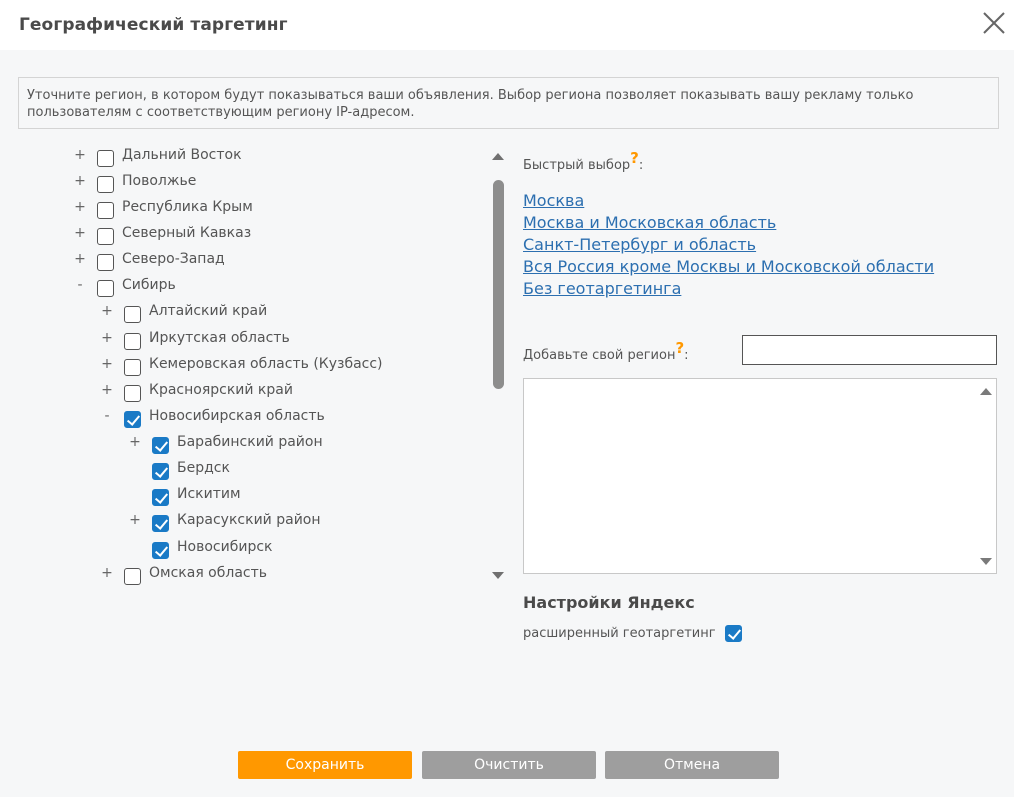 The height and width of the screenshot is (797, 1014). What do you see at coordinates (577, 165) in the screenshot?
I see `quick-select-text: Быстрый выбор` at bounding box center [577, 165].